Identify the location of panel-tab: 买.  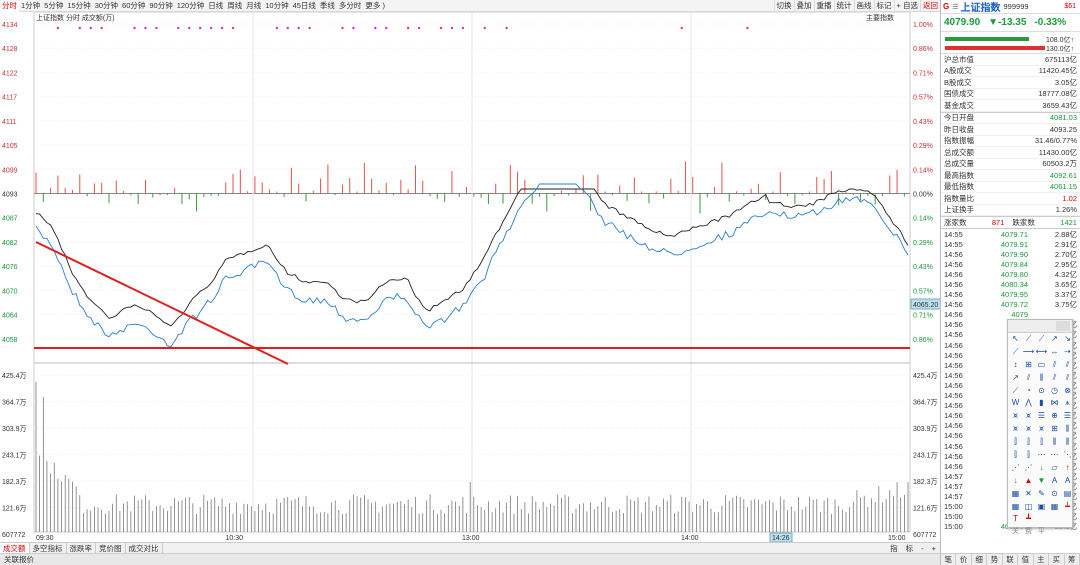
(1057, 559).